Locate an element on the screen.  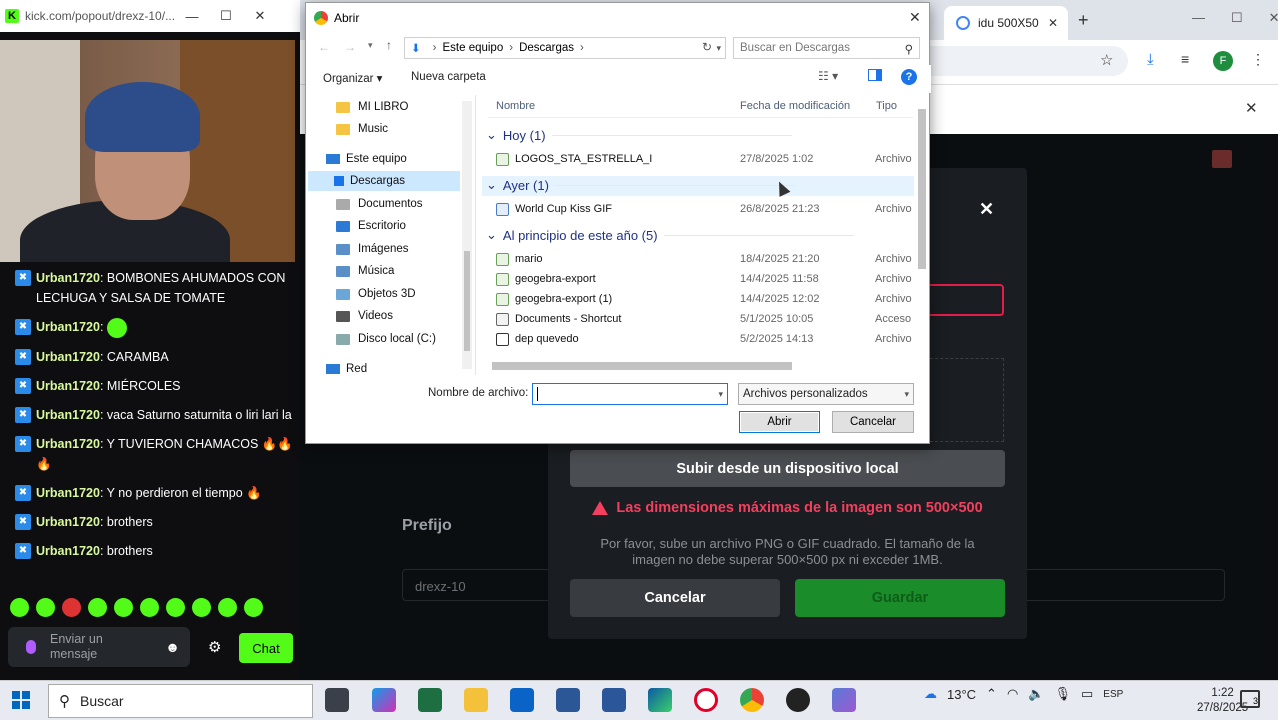
save-button: Guardar is located at coordinates (900, 598).